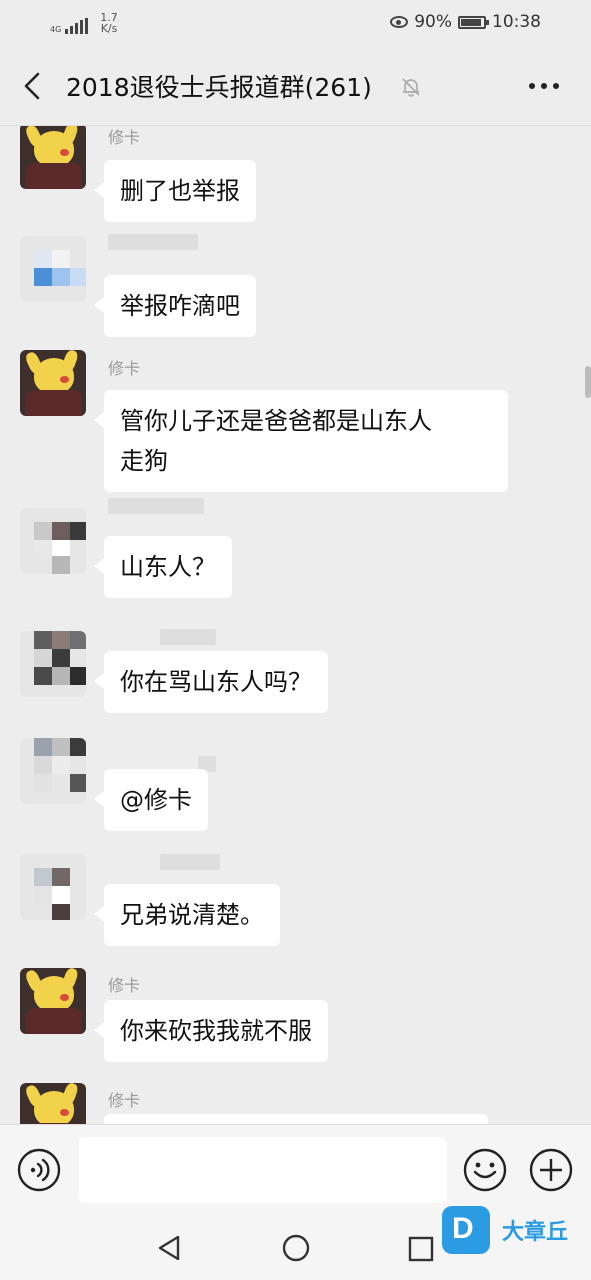 The height and width of the screenshot is (1280, 591). I want to click on bell-off-icon, so click(411, 87).